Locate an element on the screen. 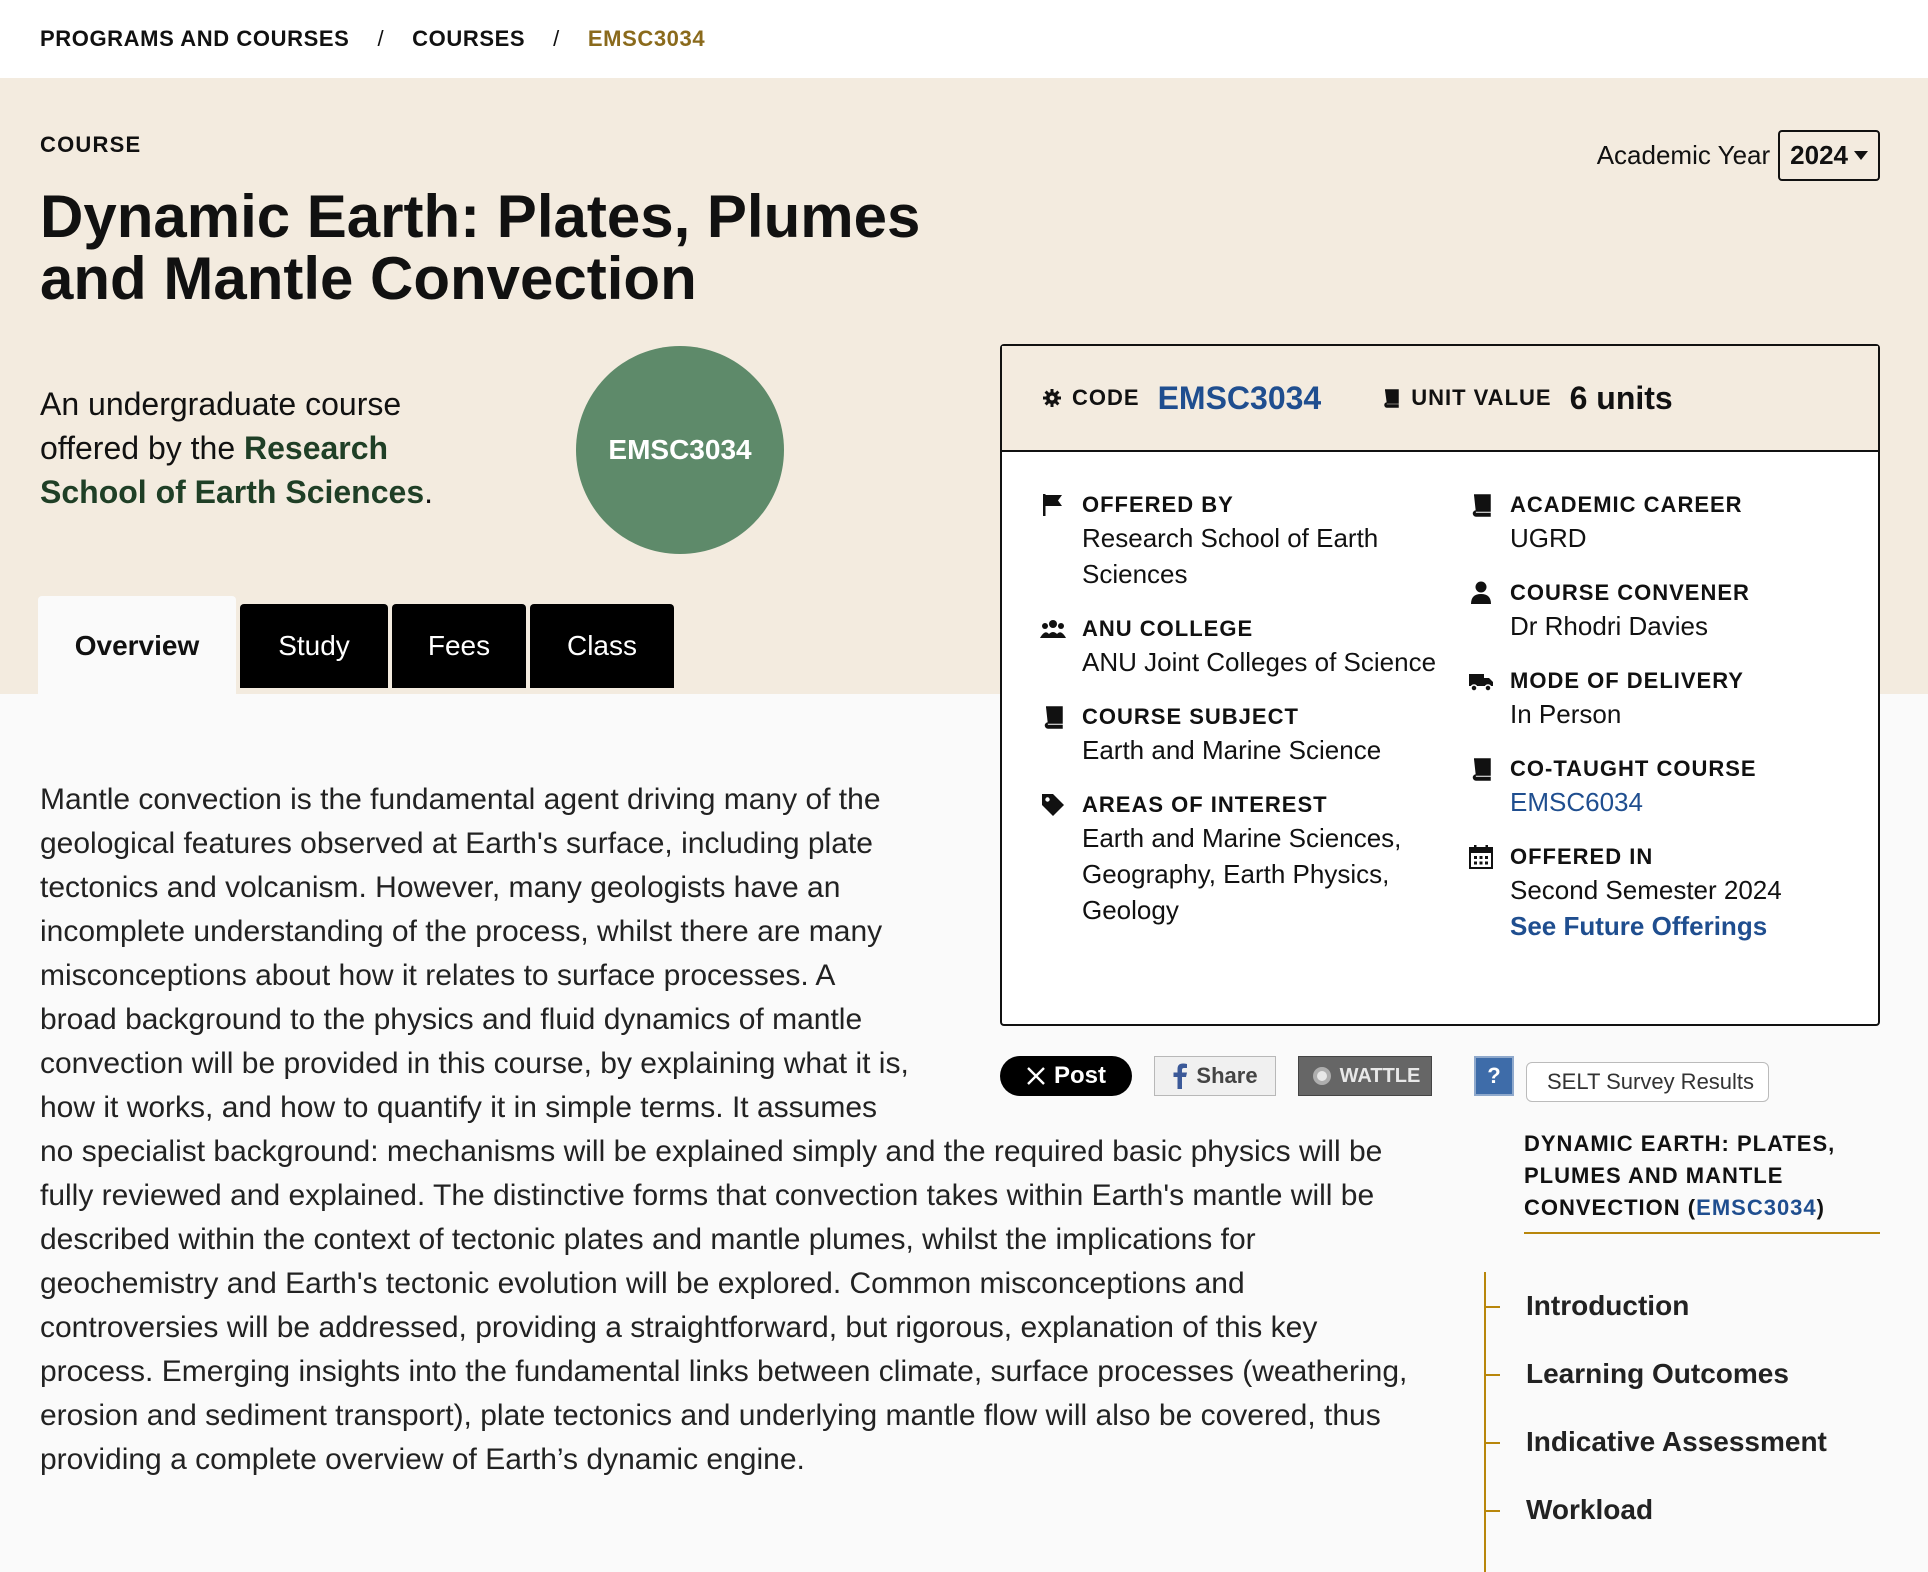 The image size is (1928, 1572). sidebar-item-introduction: Introduction is located at coordinates (1656, 1306).